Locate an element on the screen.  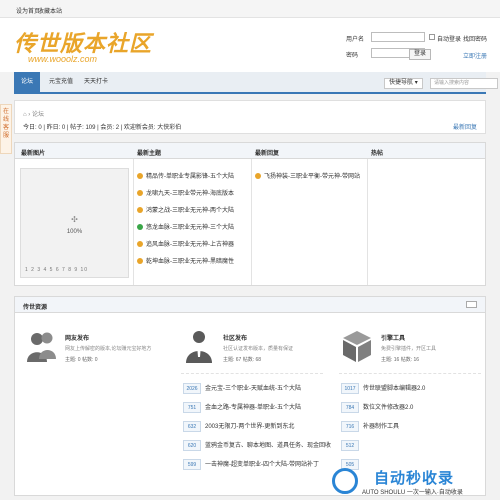
thread-row: 2026 金元宝-三个职业-天赋血统-五个大陆 is located at coordinates (242, 389).